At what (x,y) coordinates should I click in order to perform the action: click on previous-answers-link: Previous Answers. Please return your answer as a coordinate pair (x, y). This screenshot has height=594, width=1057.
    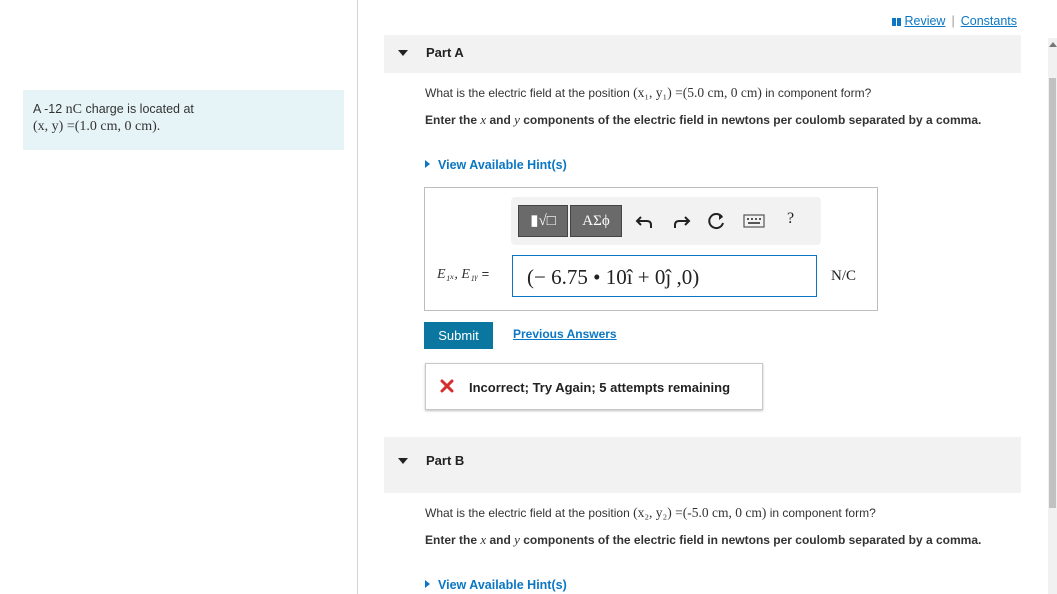
    Looking at the image, I should click on (565, 334).